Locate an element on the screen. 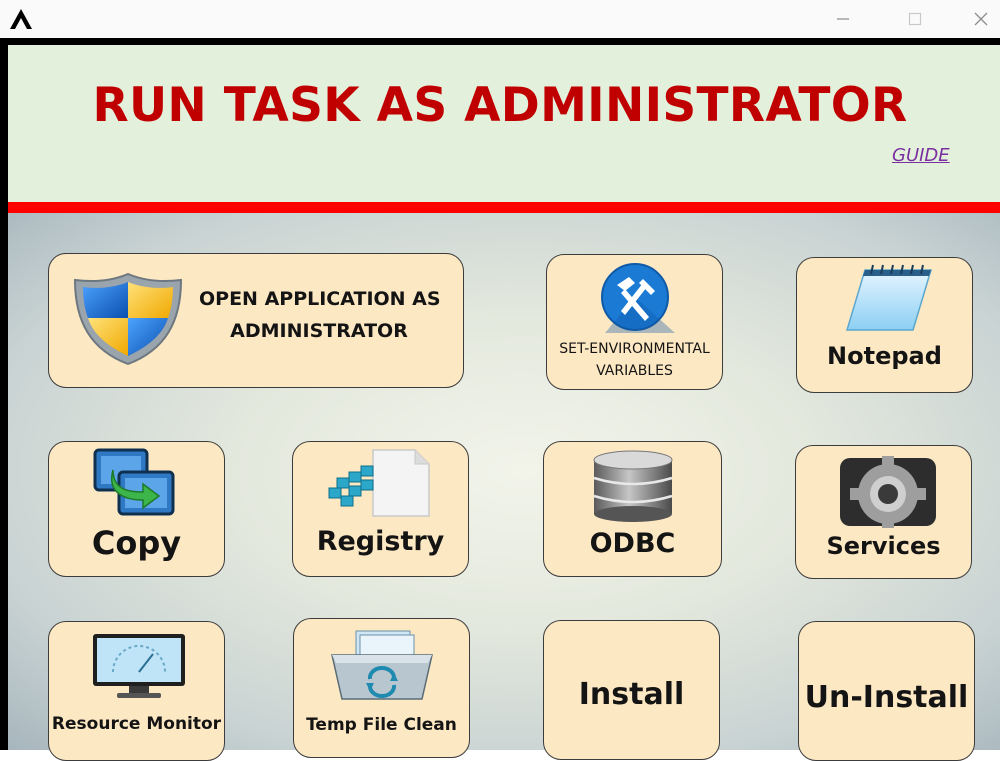  gear-icon is located at coordinates (888, 492).